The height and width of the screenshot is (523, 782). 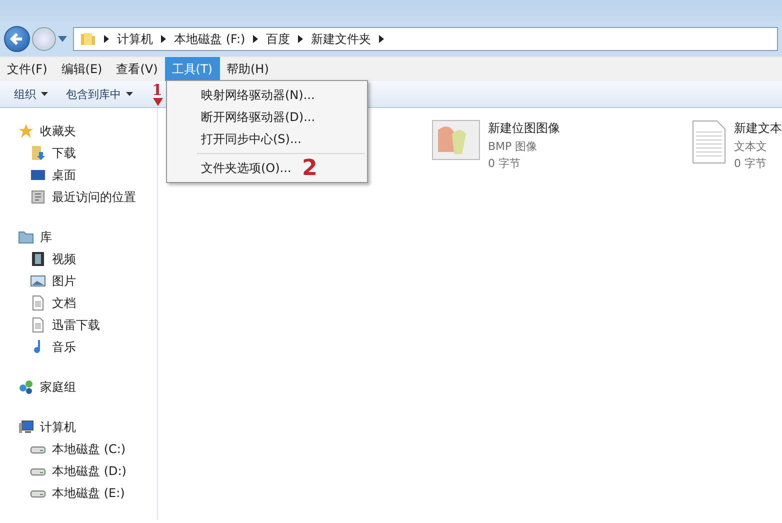 I want to click on menu-item: 编辑(E), so click(x=82, y=69).